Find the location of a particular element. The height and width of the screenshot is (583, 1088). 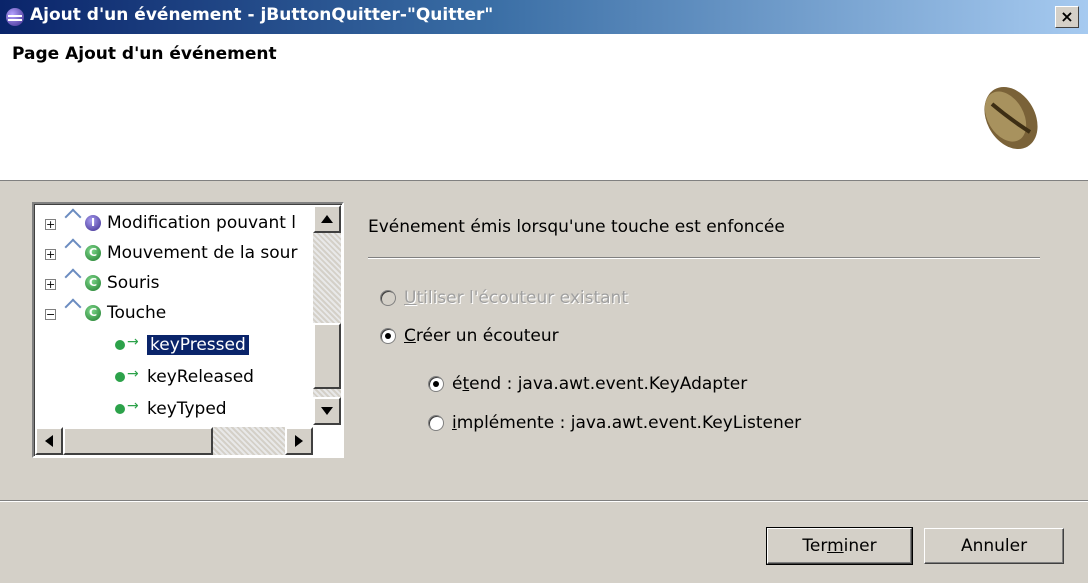

eclipse-icon is located at coordinates (15, 17).